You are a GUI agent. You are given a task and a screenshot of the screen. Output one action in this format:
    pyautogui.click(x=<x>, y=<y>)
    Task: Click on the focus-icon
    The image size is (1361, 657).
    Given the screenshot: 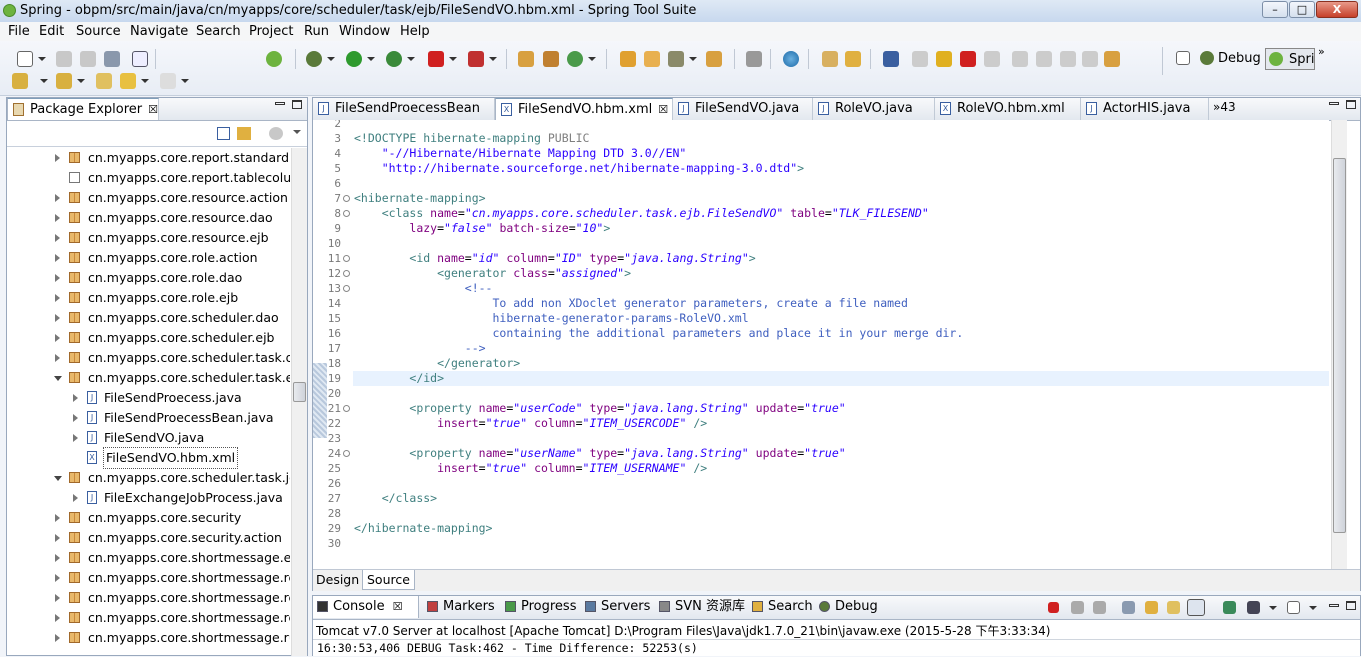 What is the action you would take?
    pyautogui.click(x=276, y=133)
    